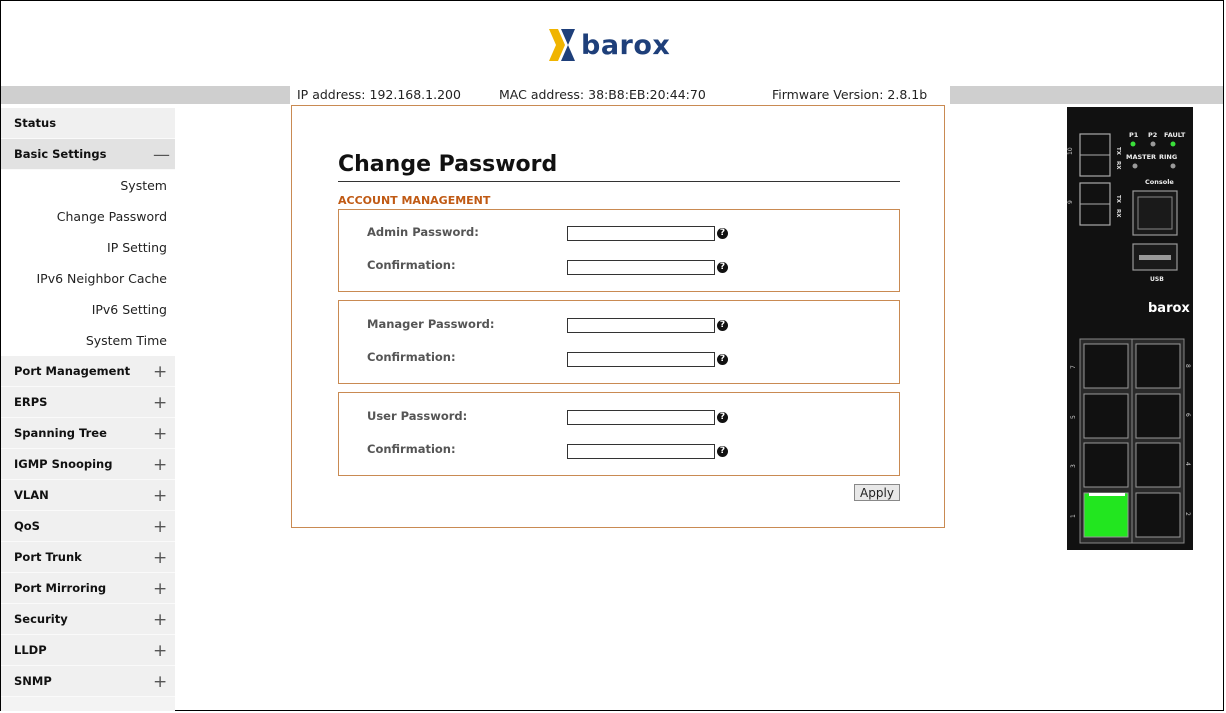 Image resolution: width=1226 pixels, height=713 pixels. What do you see at coordinates (161, 155) in the screenshot?
I see `collapse-icon: —` at bounding box center [161, 155].